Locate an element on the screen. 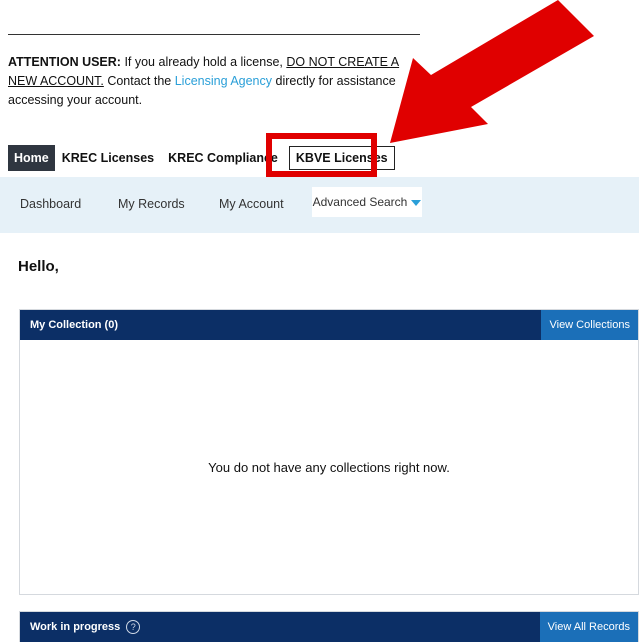  advanced-search-label: Advanced Search is located at coordinates (360, 202).